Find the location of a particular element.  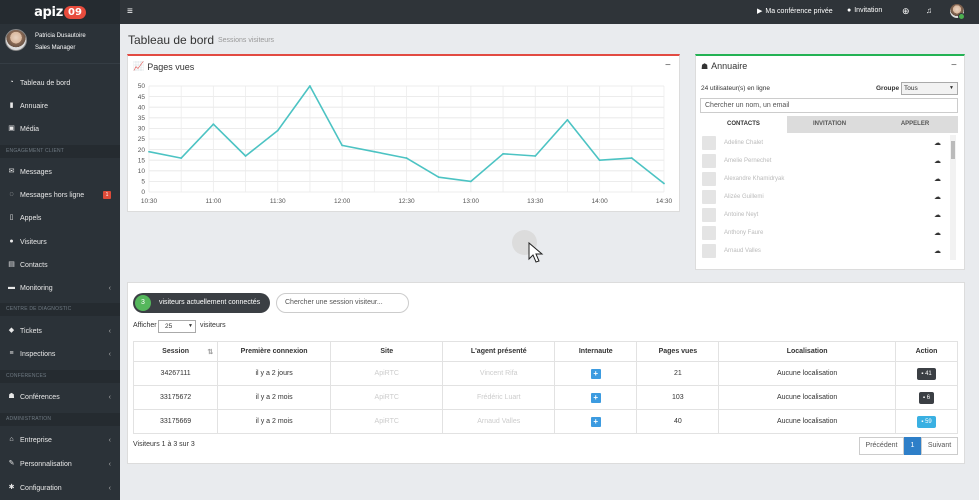

contact-card-icon: ▤ is located at coordinates (11, 264).